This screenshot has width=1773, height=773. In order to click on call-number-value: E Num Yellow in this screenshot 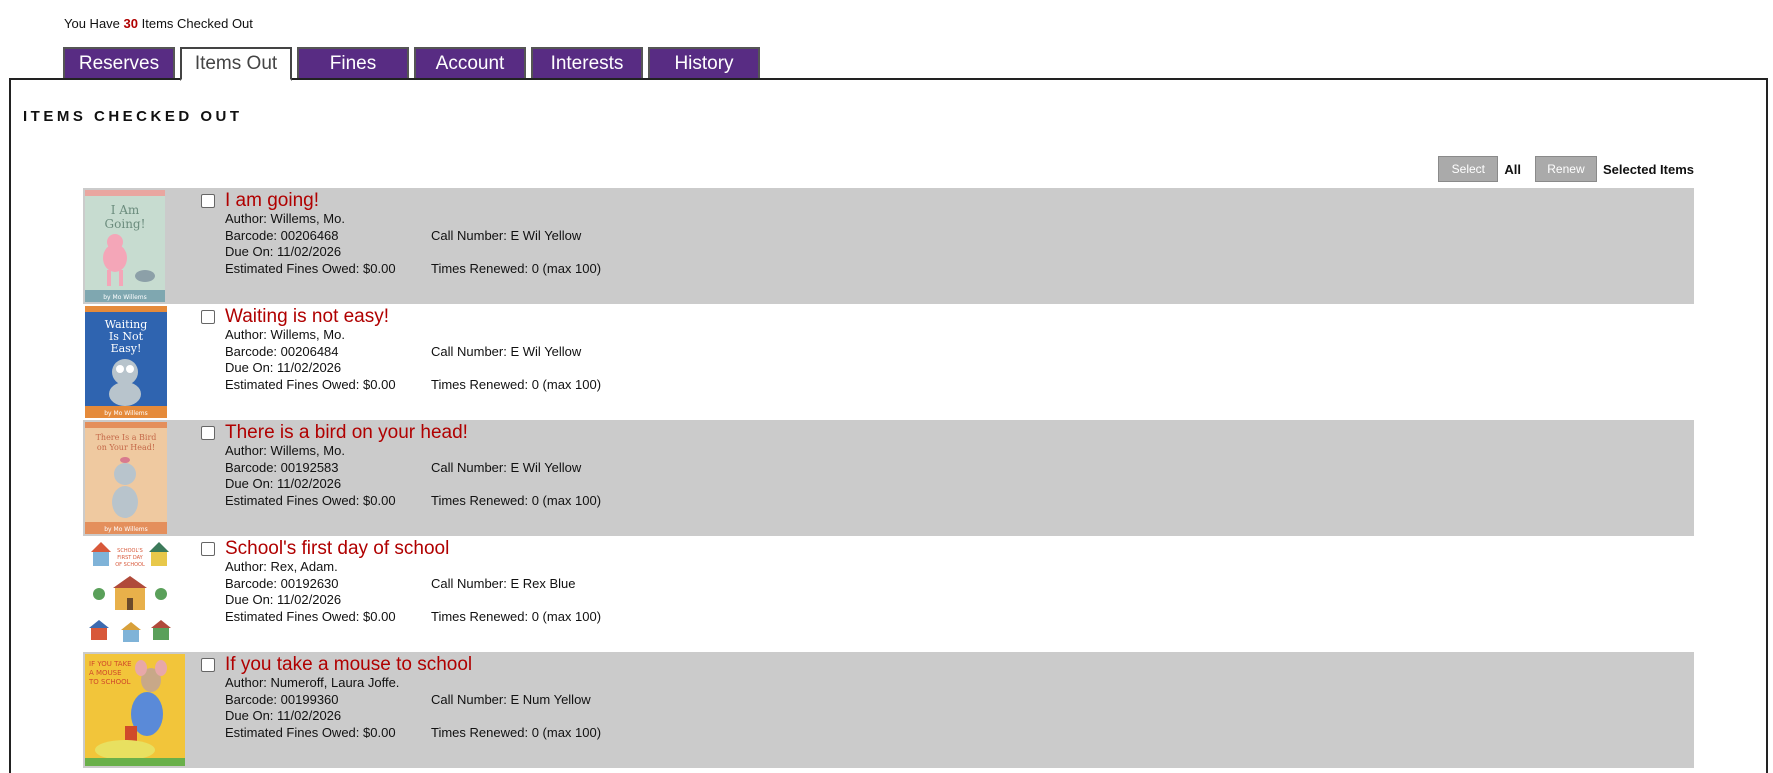, I will do `click(550, 699)`.